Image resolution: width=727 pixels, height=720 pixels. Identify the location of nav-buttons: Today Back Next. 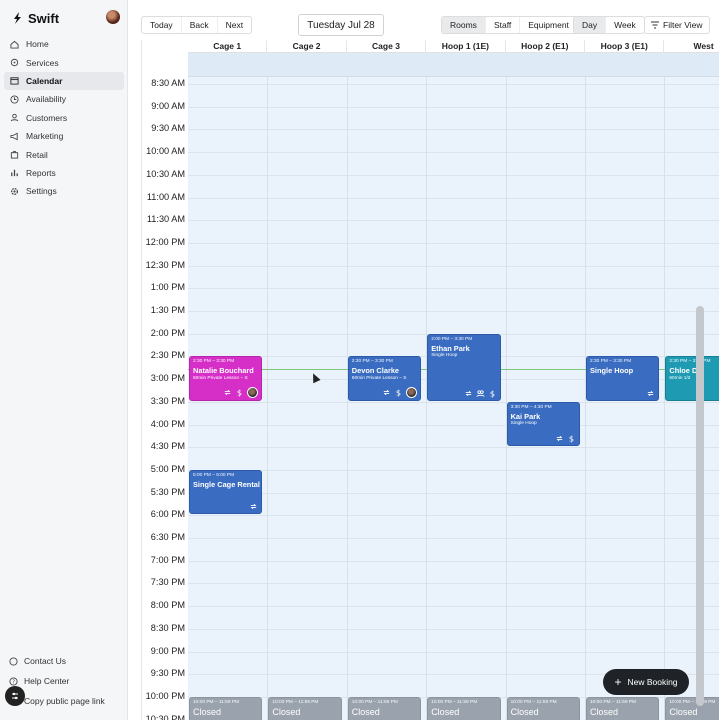
(197, 25).